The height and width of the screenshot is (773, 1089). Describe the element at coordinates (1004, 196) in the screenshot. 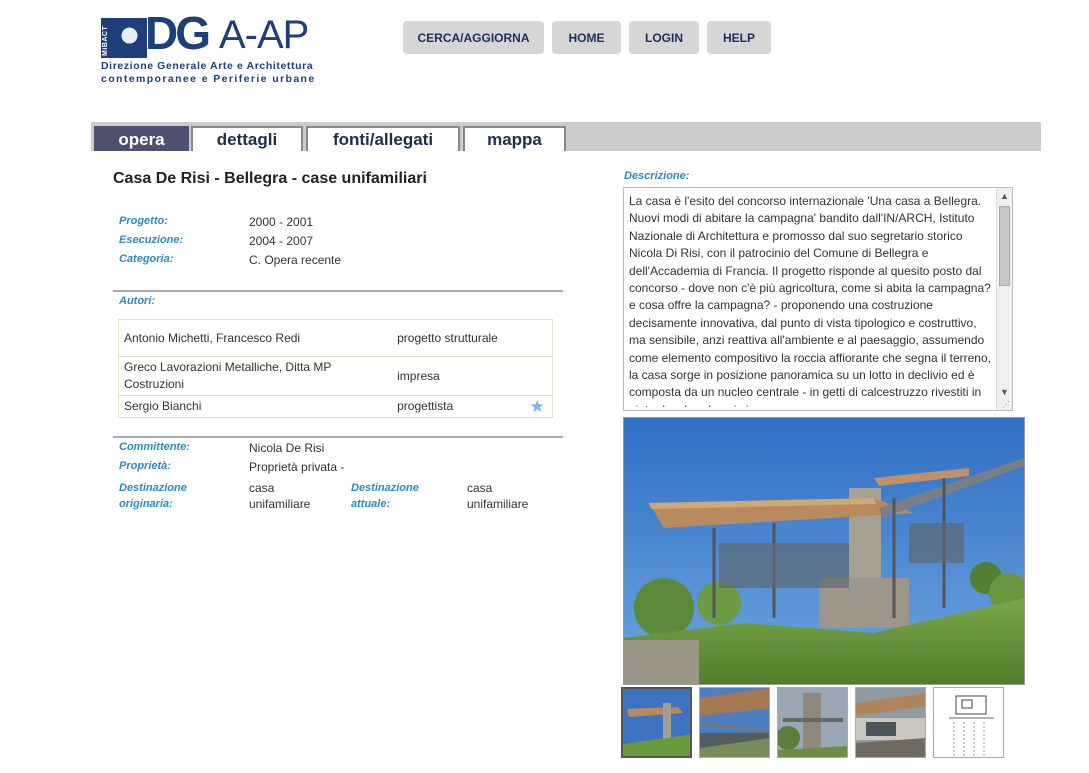

I see `scroll-up-icon: ▲` at that location.